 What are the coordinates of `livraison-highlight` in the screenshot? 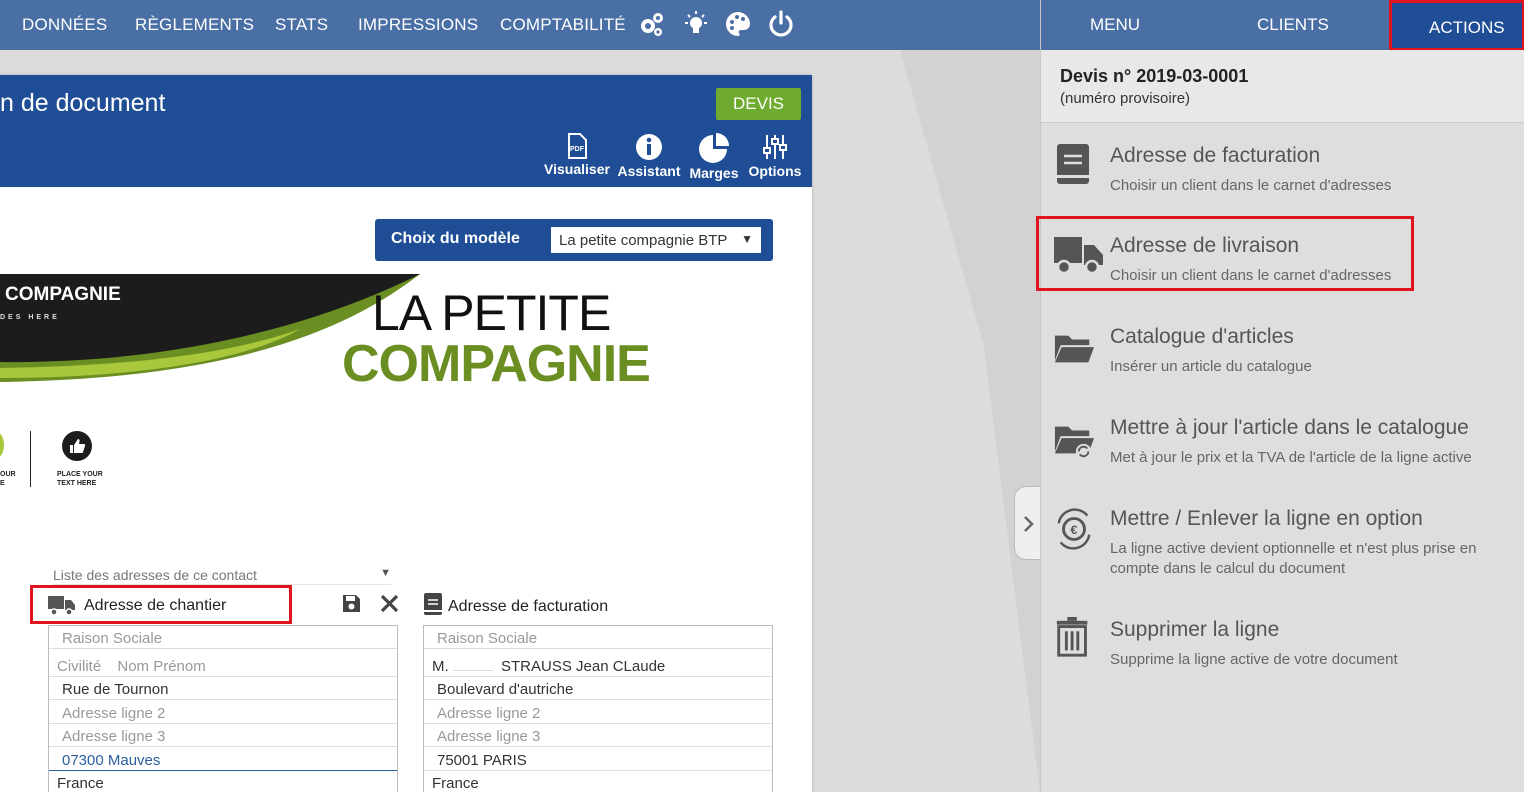 It's located at (1225, 253).